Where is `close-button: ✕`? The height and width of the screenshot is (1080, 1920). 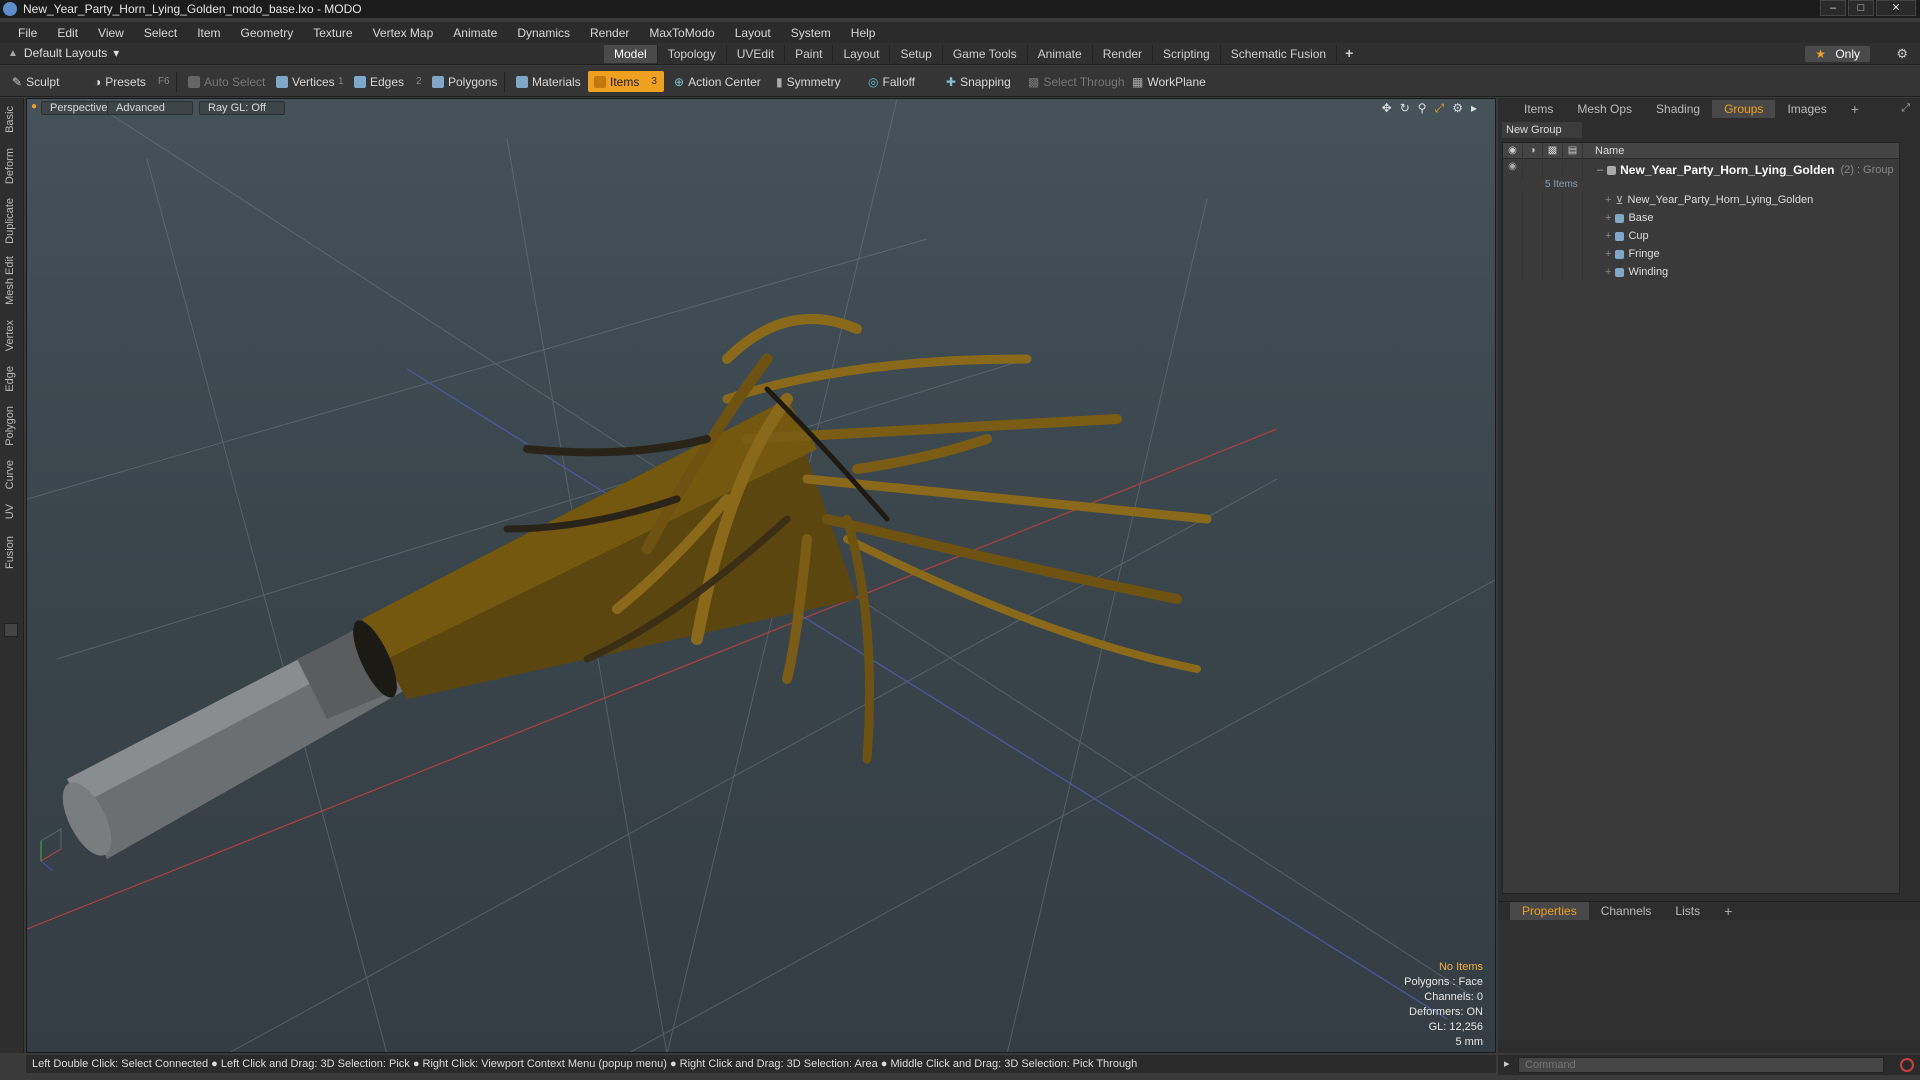 close-button: ✕ is located at coordinates (1896, 8).